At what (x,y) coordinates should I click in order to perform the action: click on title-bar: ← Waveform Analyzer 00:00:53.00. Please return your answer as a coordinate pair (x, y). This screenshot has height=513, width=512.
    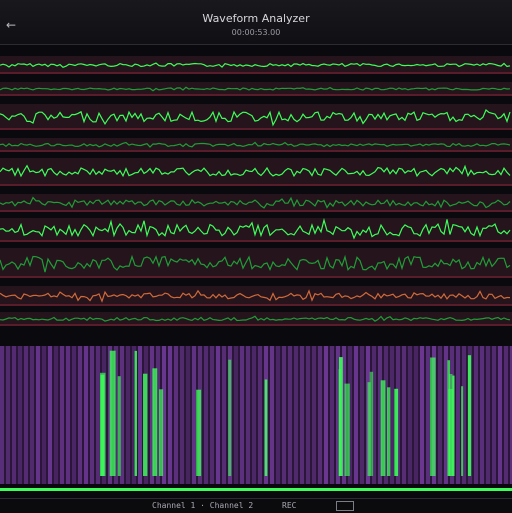
    Looking at the image, I should click on (256, 22).